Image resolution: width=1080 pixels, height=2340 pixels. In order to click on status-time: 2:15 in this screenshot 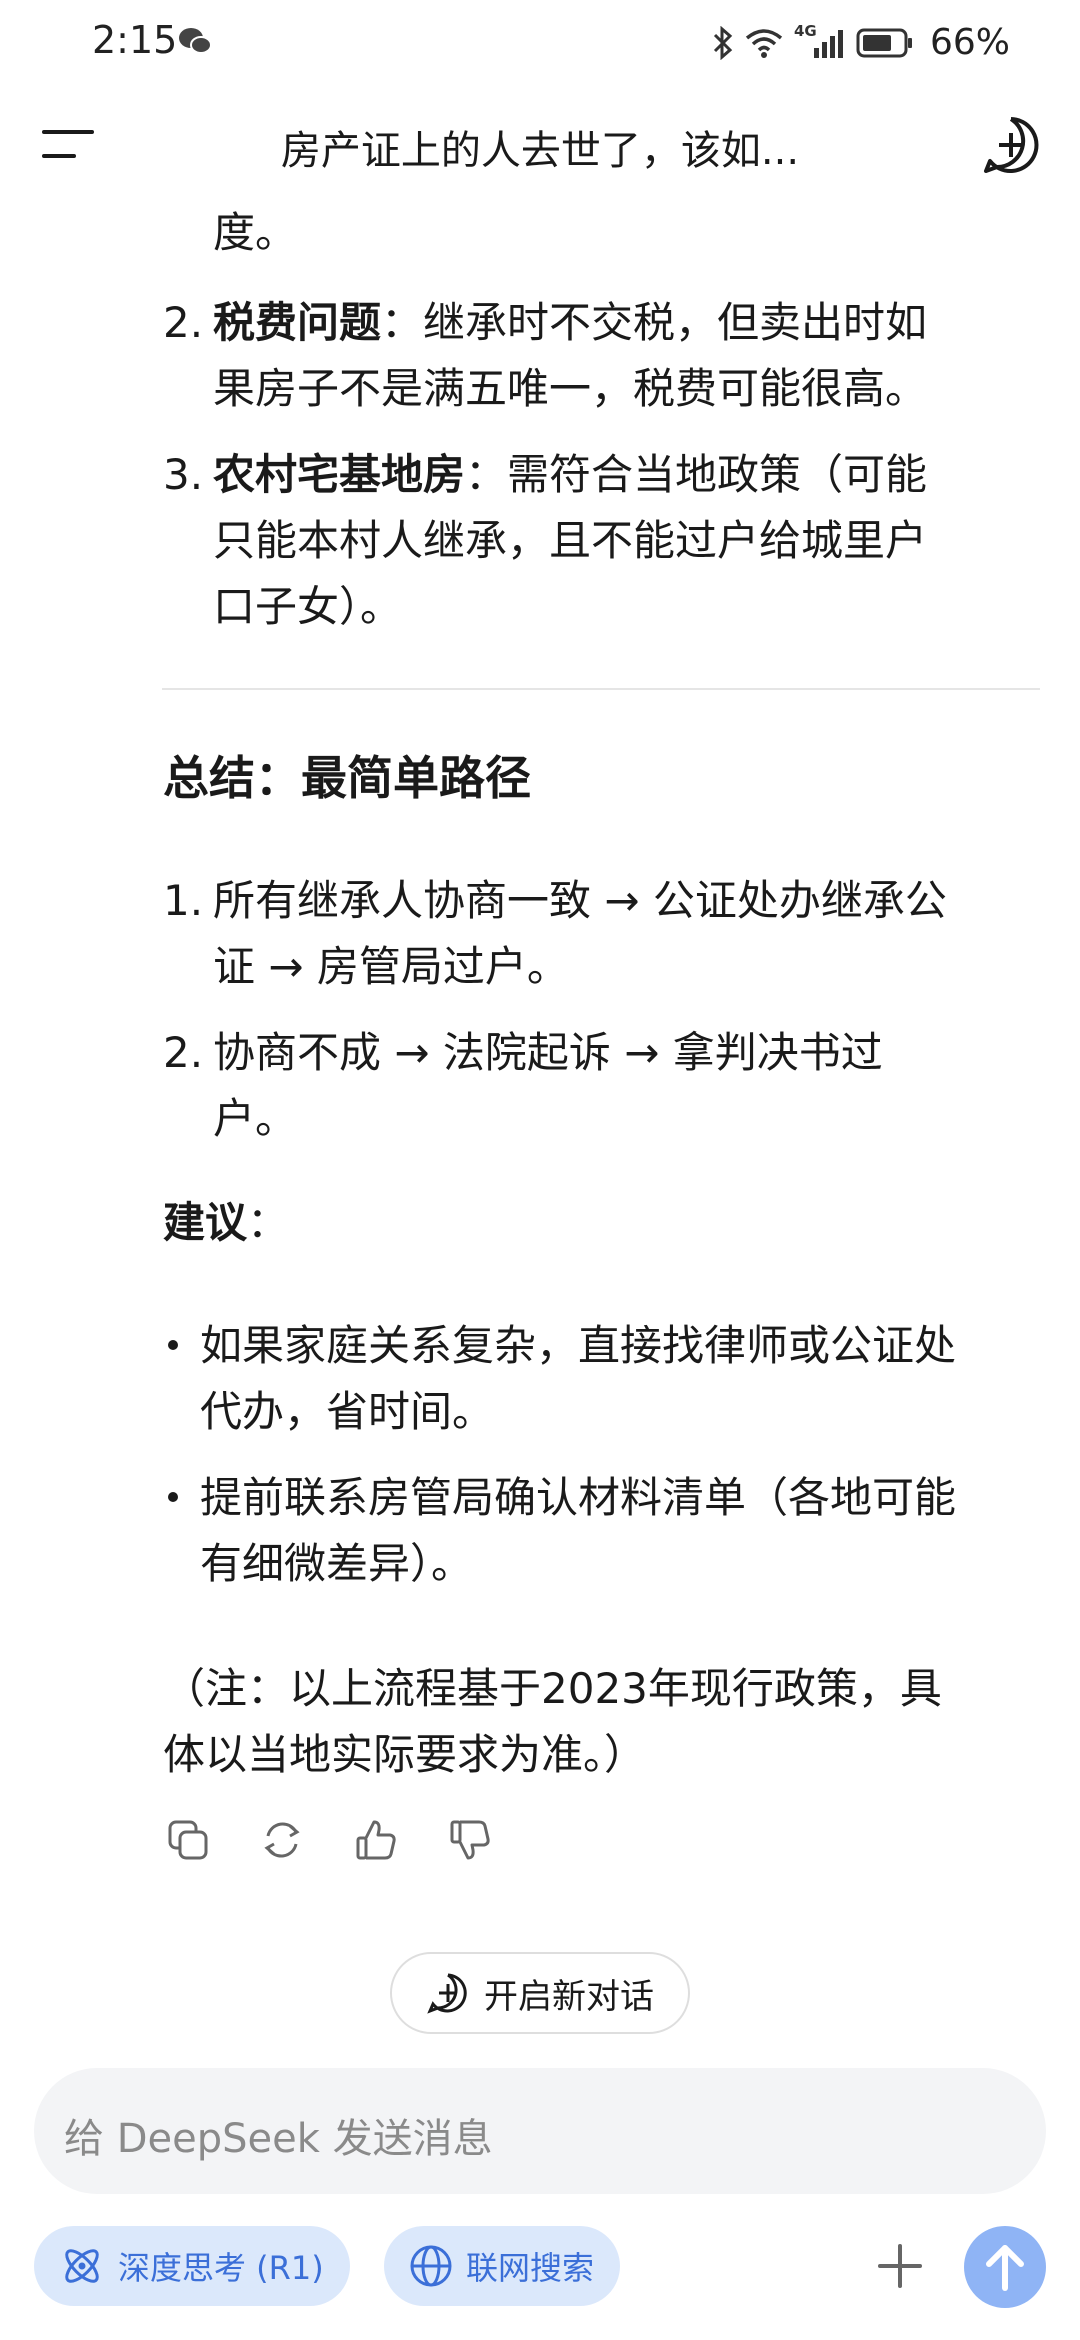, I will do `click(135, 40)`.